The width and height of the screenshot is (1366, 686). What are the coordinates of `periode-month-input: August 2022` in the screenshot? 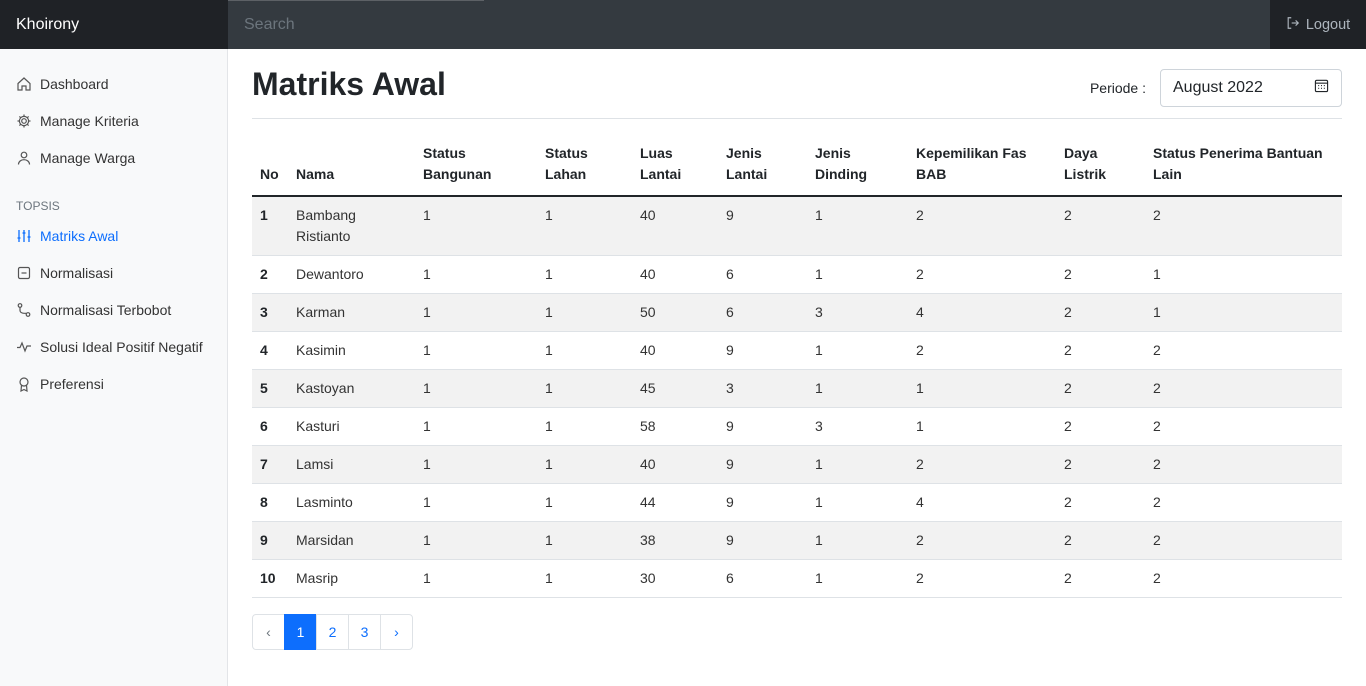 It's located at (1251, 88).